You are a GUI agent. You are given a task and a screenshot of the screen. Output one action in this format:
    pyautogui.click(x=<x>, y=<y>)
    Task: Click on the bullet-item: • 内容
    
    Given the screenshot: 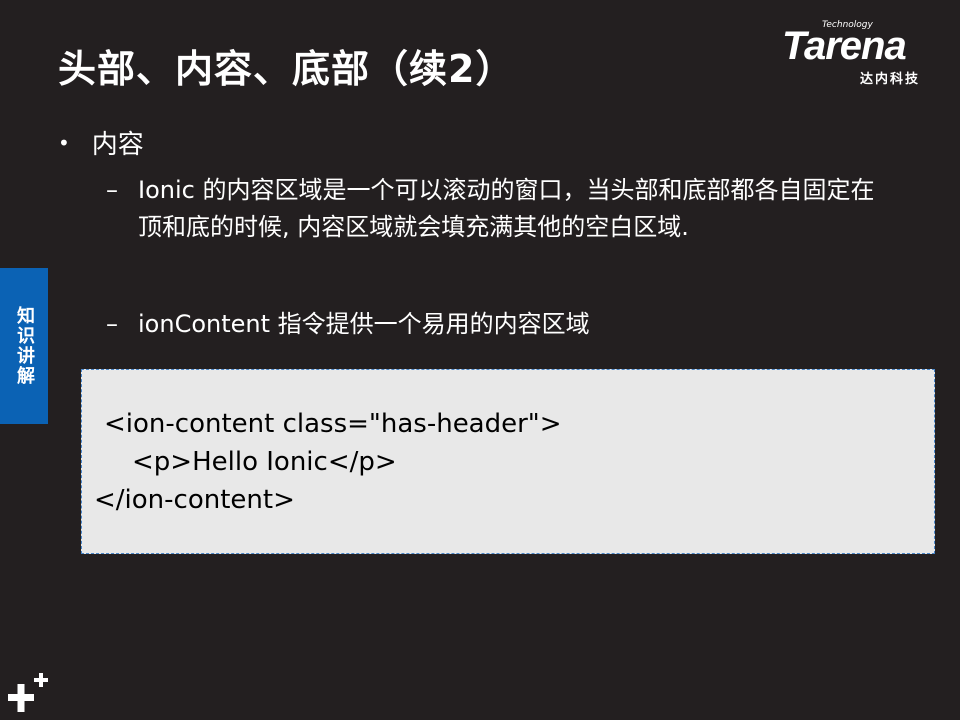 What is the action you would take?
    pyautogui.click(x=101, y=142)
    